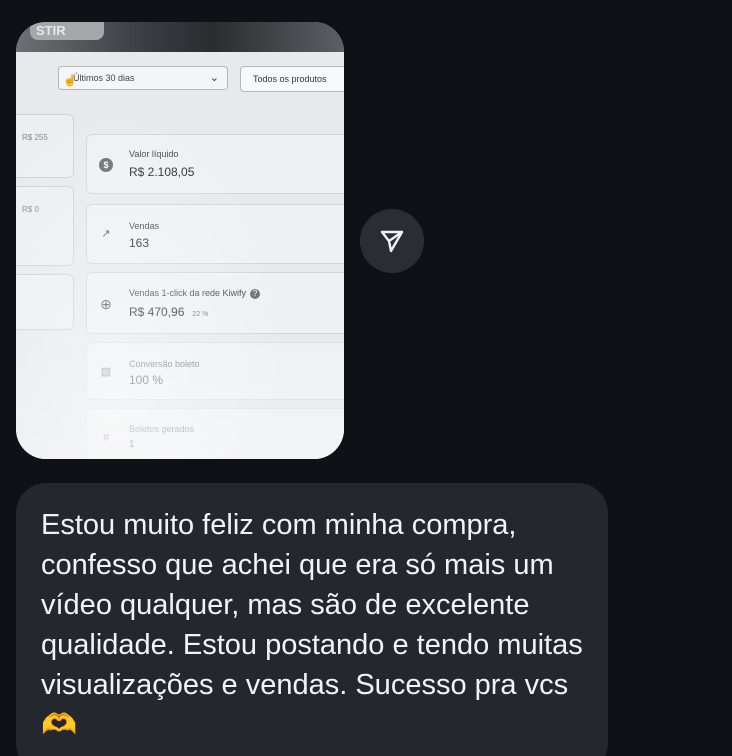 The height and width of the screenshot is (756, 732). Describe the element at coordinates (139, 243) in the screenshot. I see `stat-value: 163` at that location.